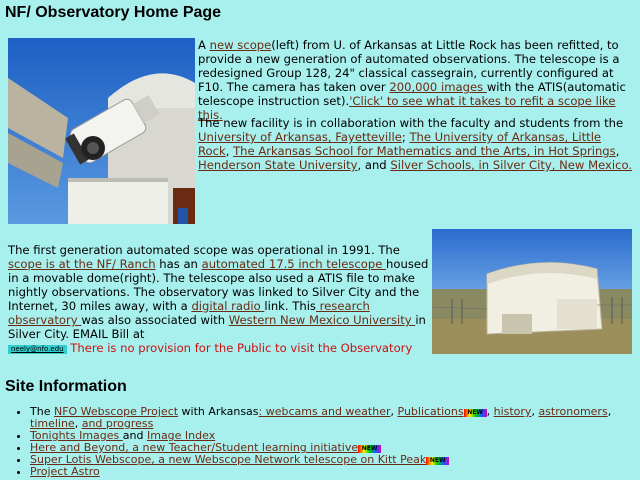 This screenshot has width=640, height=480. I want to click on site-info-heading: Site Information, so click(66, 386).